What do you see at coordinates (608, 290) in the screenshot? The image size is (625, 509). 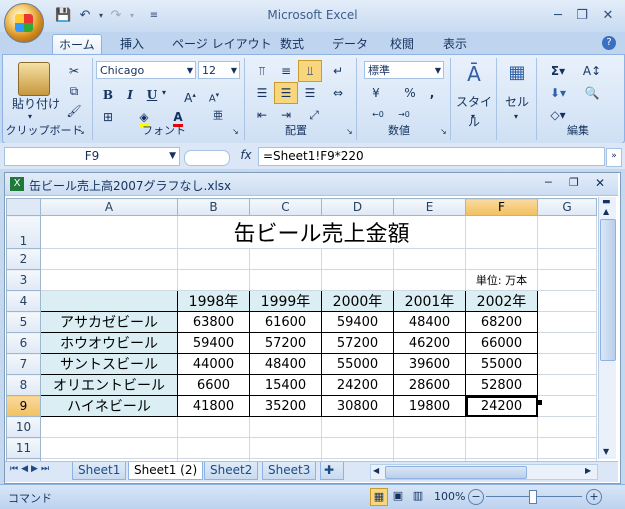 I see `scroll-thumb` at bounding box center [608, 290].